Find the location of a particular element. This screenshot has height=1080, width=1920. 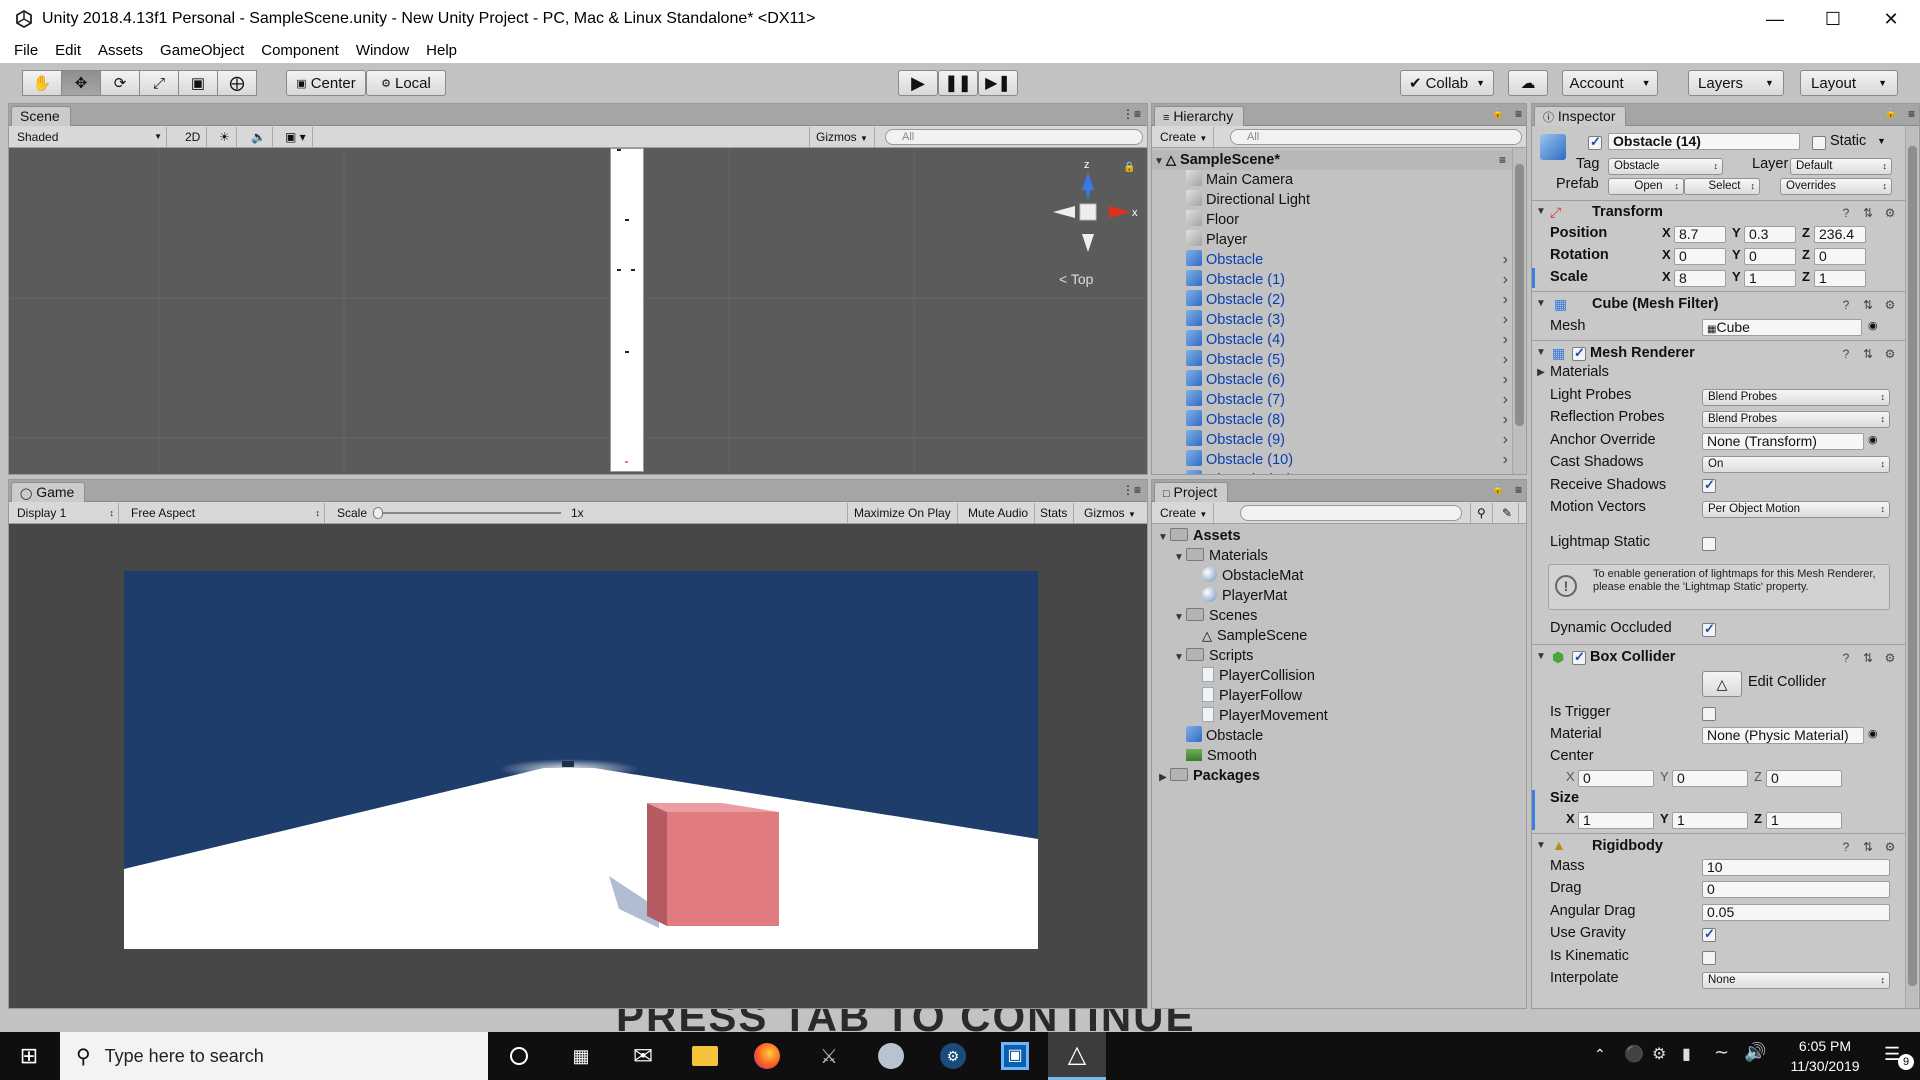

anchor-override-field: None (Transform) is located at coordinates (1783, 441).